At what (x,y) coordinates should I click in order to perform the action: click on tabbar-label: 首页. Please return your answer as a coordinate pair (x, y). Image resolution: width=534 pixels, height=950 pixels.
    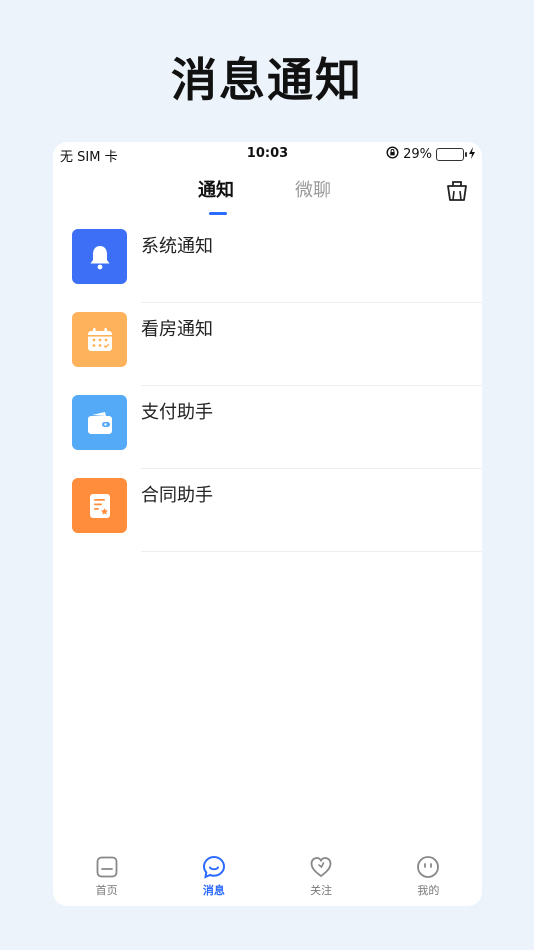
    Looking at the image, I should click on (106, 890).